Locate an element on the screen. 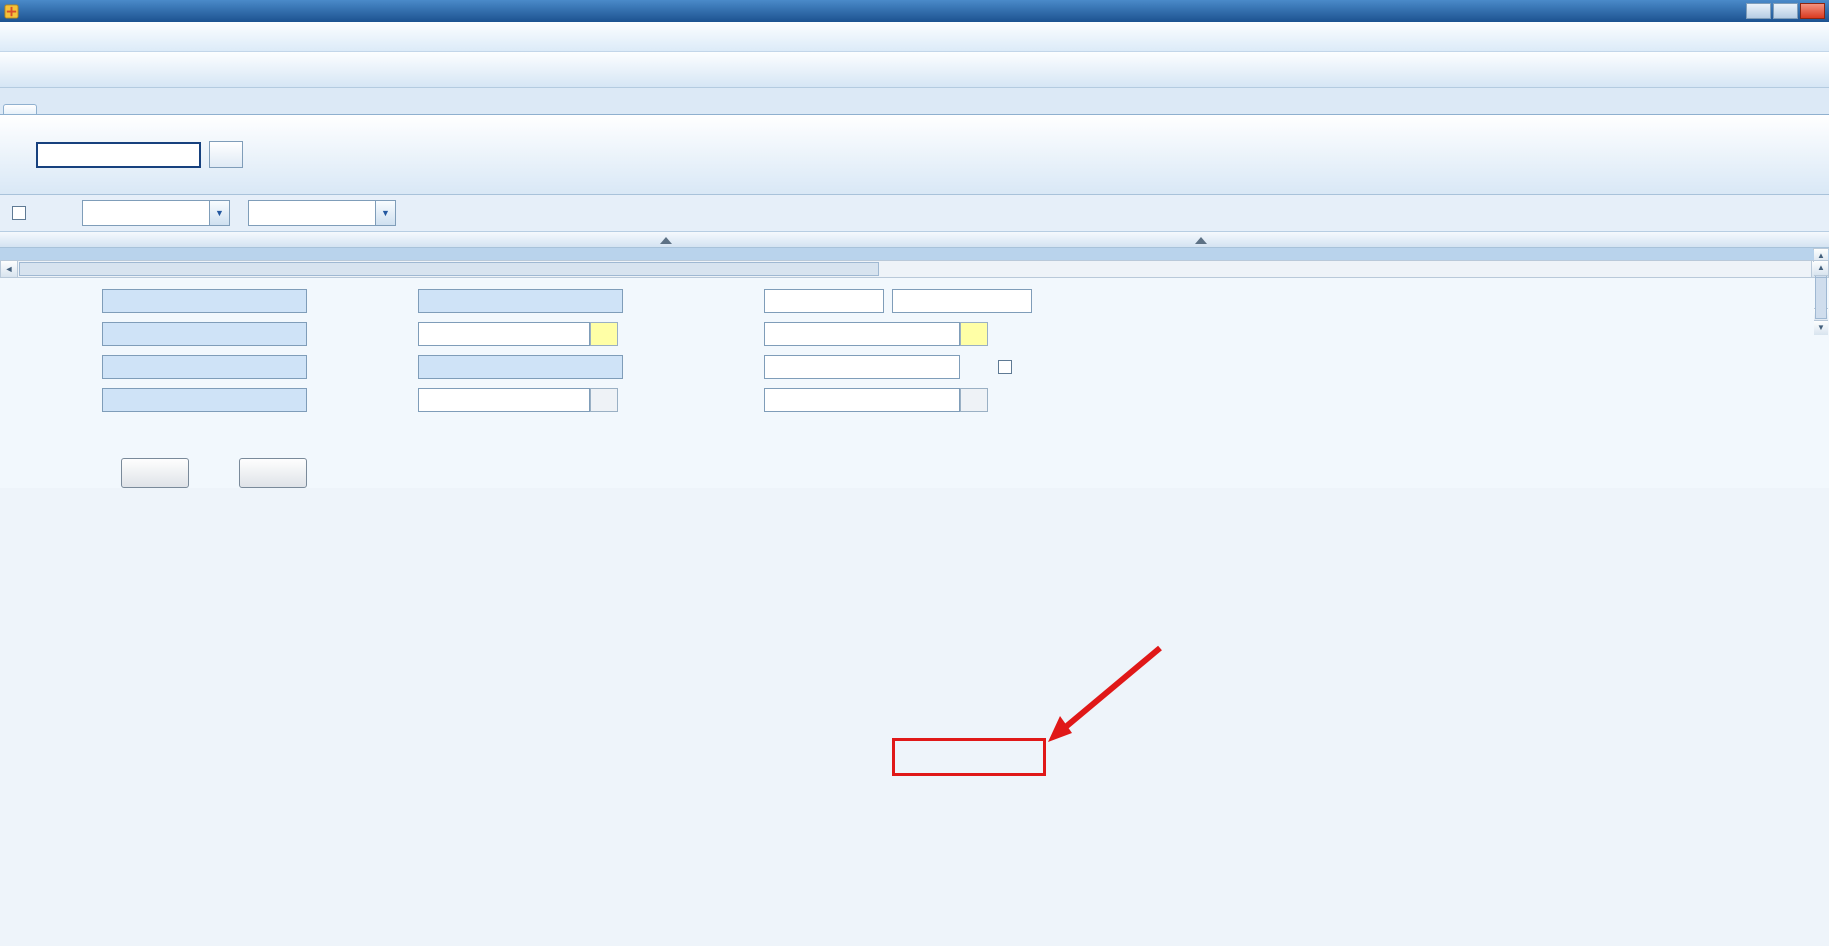 Image resolution: width=1829 pixels, height=946 pixels. gmp-checkbox is located at coordinates (1005, 366).